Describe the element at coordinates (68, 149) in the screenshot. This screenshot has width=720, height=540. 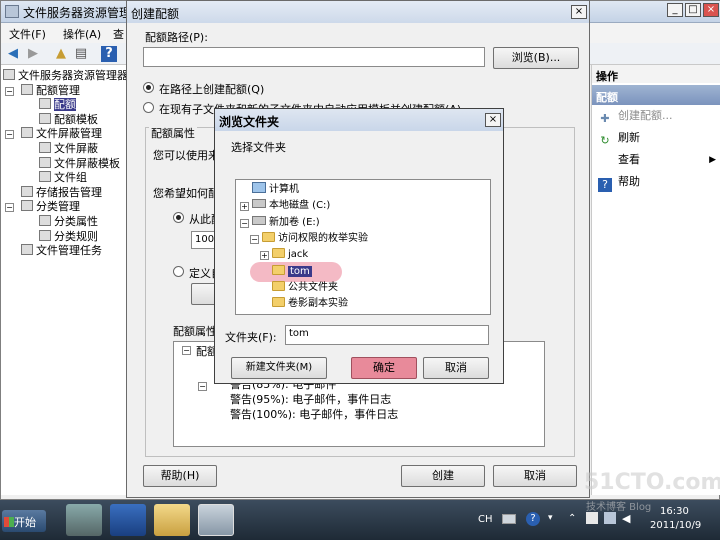
I see `tree-item: 文件屏蔽` at that location.